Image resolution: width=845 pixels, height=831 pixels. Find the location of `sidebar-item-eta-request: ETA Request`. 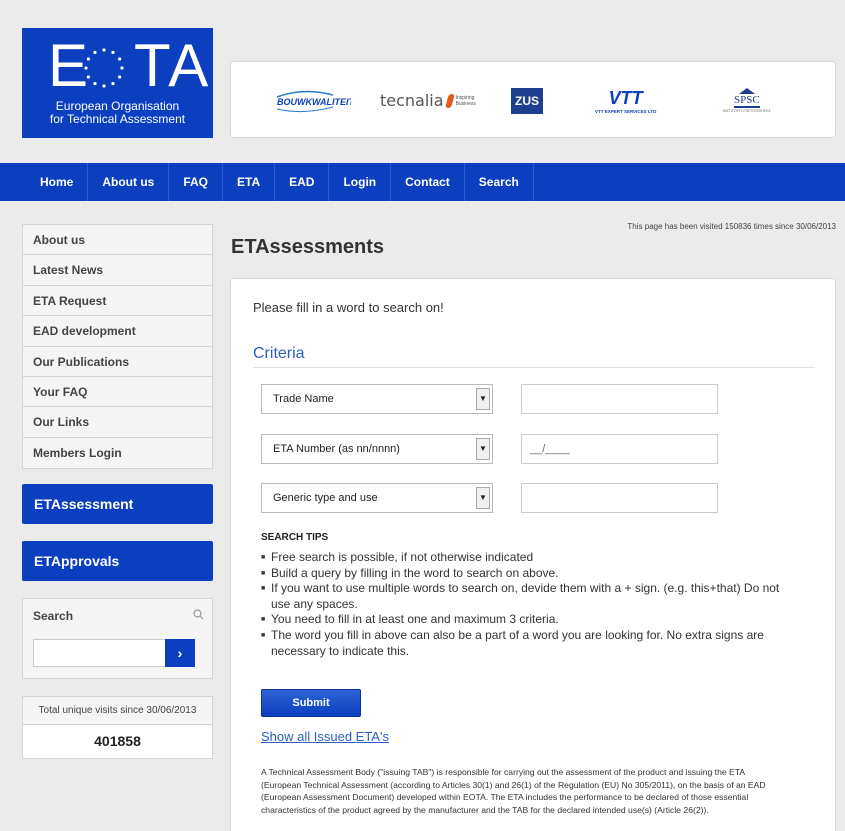

sidebar-item-eta-request: ETA Request is located at coordinates (117, 301).